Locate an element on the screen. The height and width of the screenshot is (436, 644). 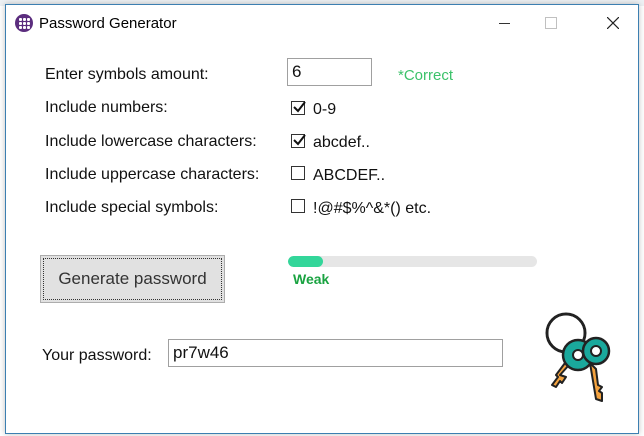
password-output-field: pr7w46 is located at coordinates (335, 353).